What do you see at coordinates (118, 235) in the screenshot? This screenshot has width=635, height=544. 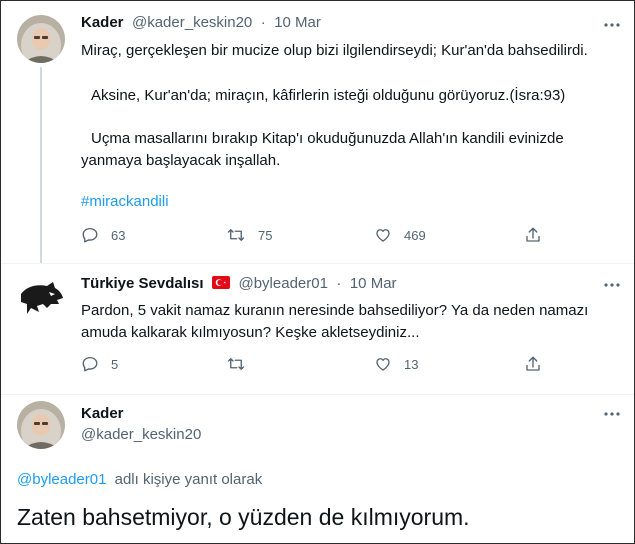 I see `reply-count: 63` at bounding box center [118, 235].